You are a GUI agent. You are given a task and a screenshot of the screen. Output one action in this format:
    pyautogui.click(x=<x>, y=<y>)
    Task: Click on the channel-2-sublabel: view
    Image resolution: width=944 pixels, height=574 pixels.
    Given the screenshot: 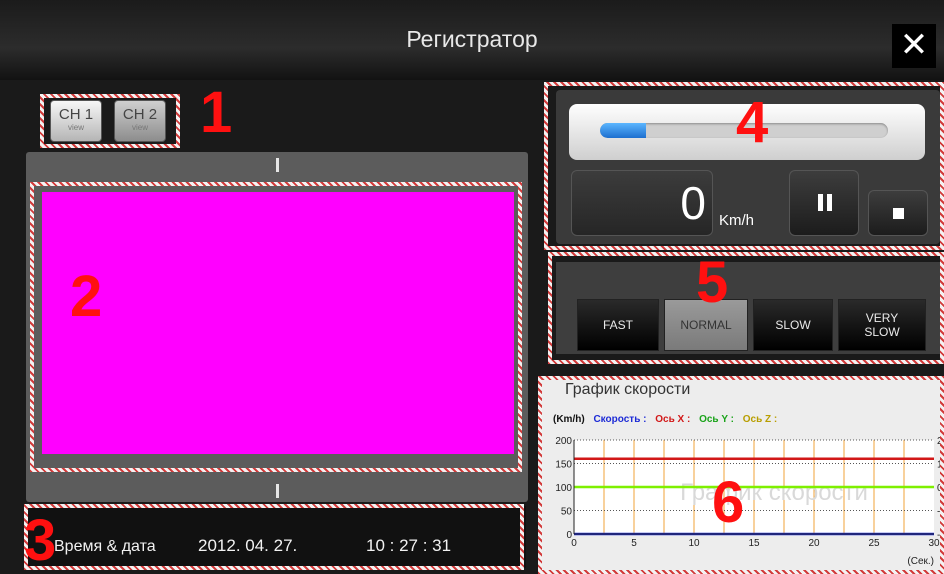 What is the action you would take?
    pyautogui.click(x=139, y=127)
    